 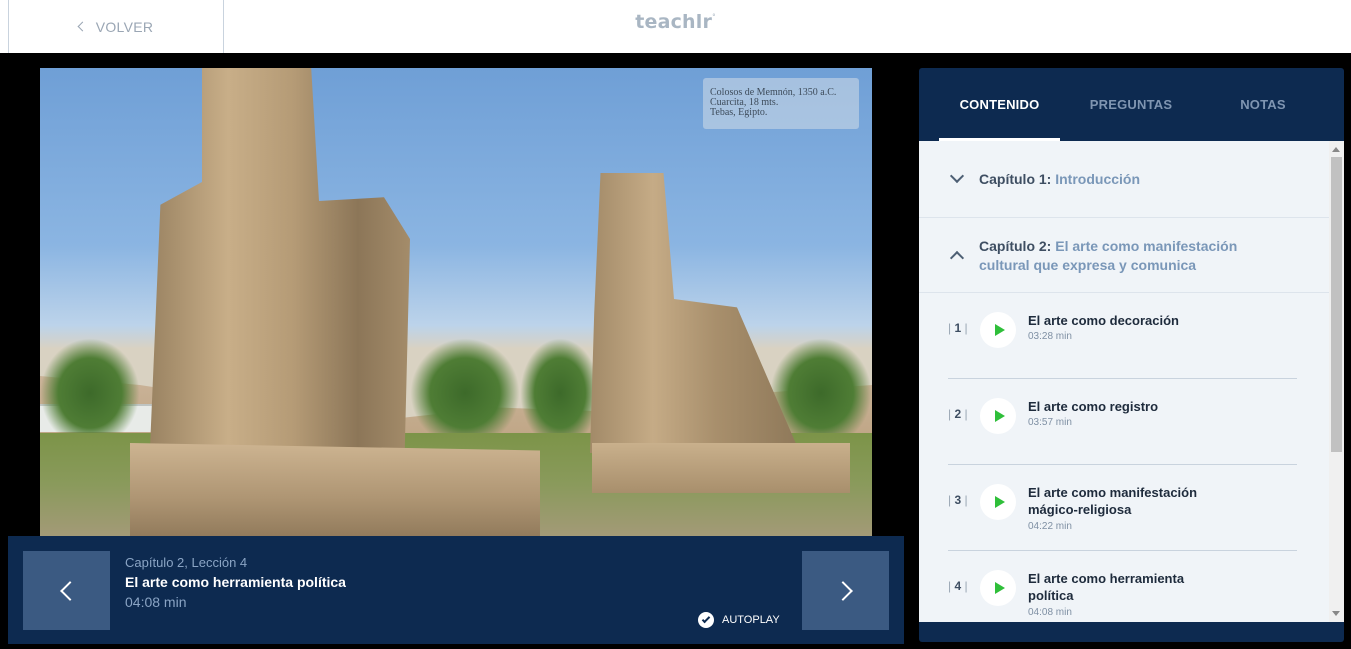 I want to click on logo-mark: °, so click(x=714, y=17).